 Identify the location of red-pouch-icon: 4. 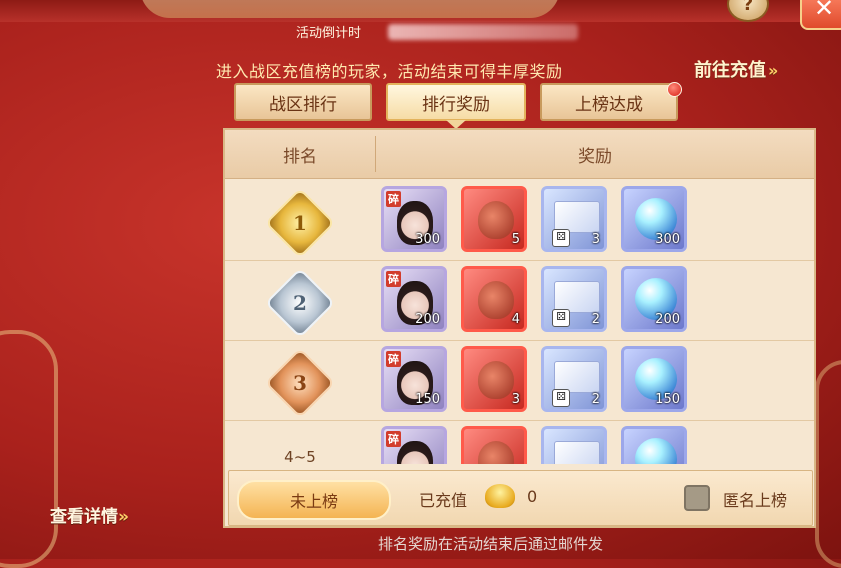
(494, 299).